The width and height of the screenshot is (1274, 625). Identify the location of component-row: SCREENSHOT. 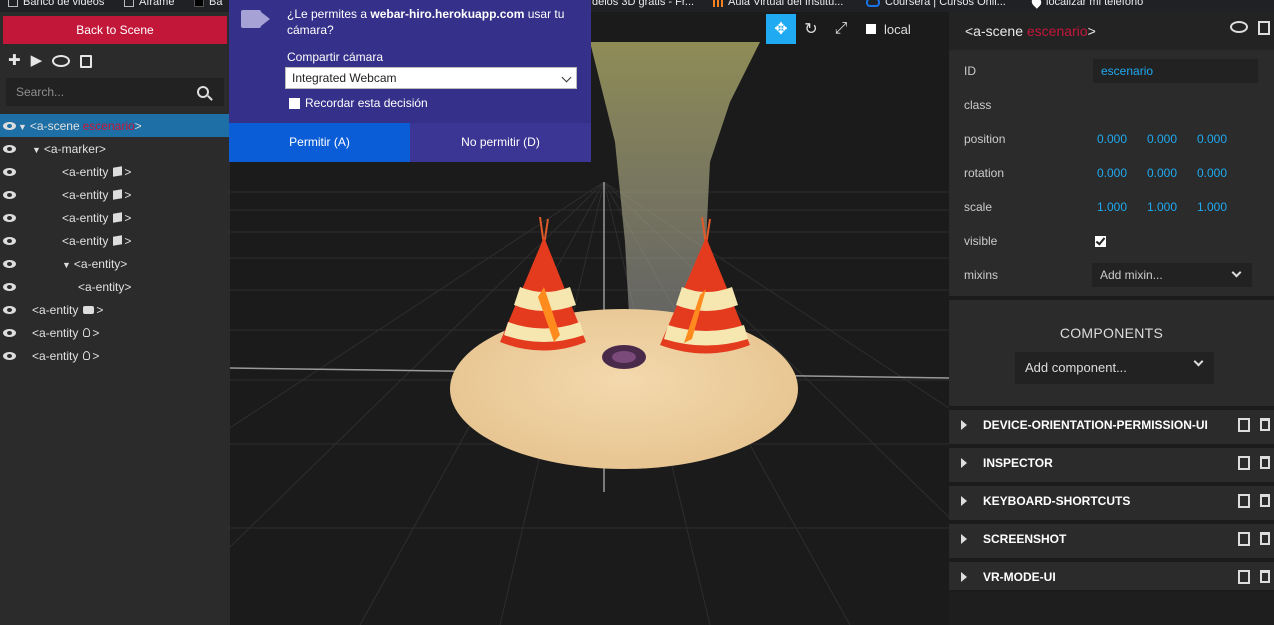
(1111, 537).